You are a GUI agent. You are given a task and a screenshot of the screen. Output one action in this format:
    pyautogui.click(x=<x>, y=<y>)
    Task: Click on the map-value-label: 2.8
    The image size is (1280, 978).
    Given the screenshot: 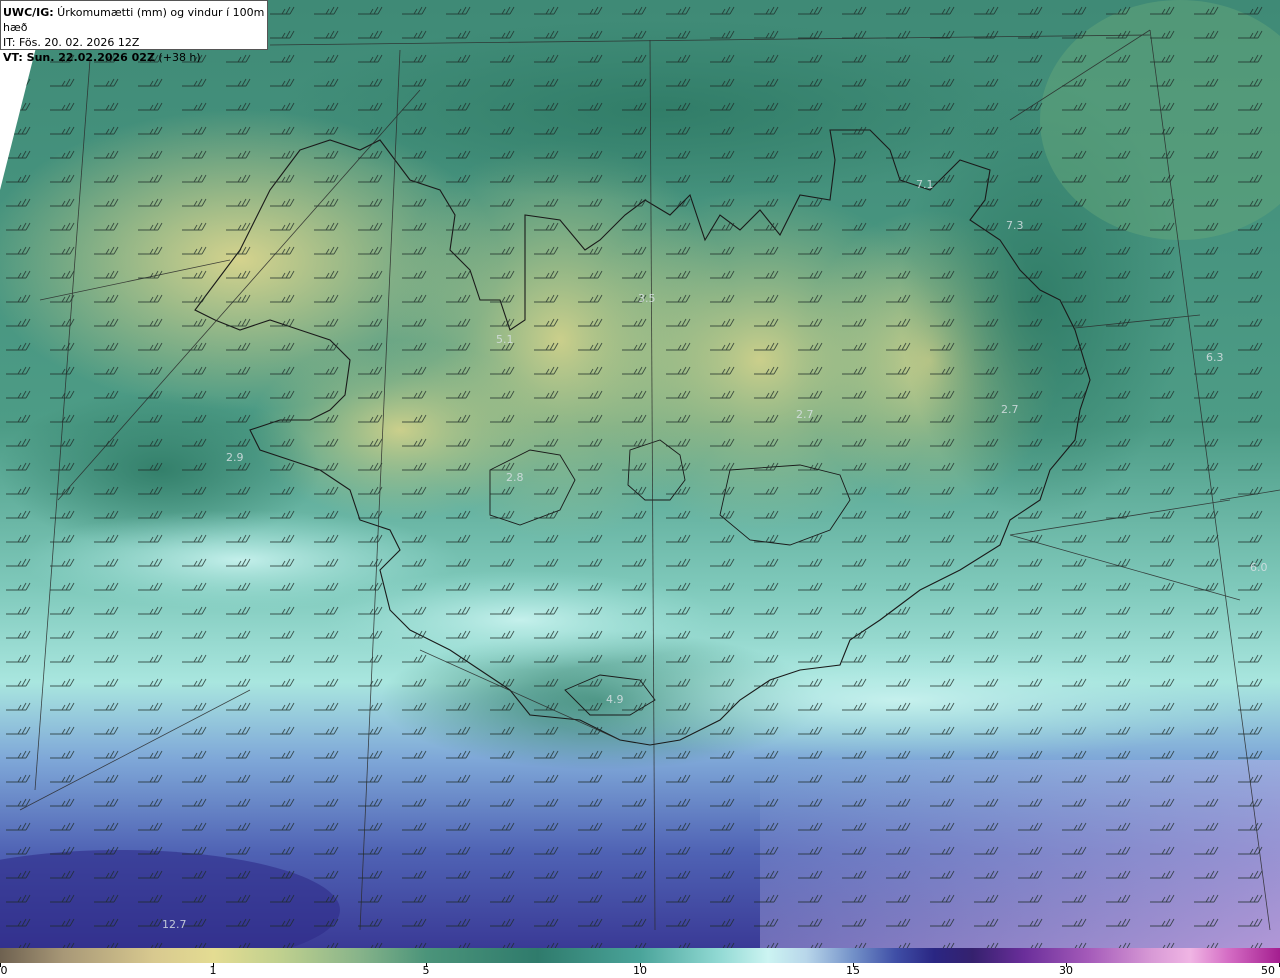 What is the action you would take?
    pyautogui.click(x=515, y=477)
    